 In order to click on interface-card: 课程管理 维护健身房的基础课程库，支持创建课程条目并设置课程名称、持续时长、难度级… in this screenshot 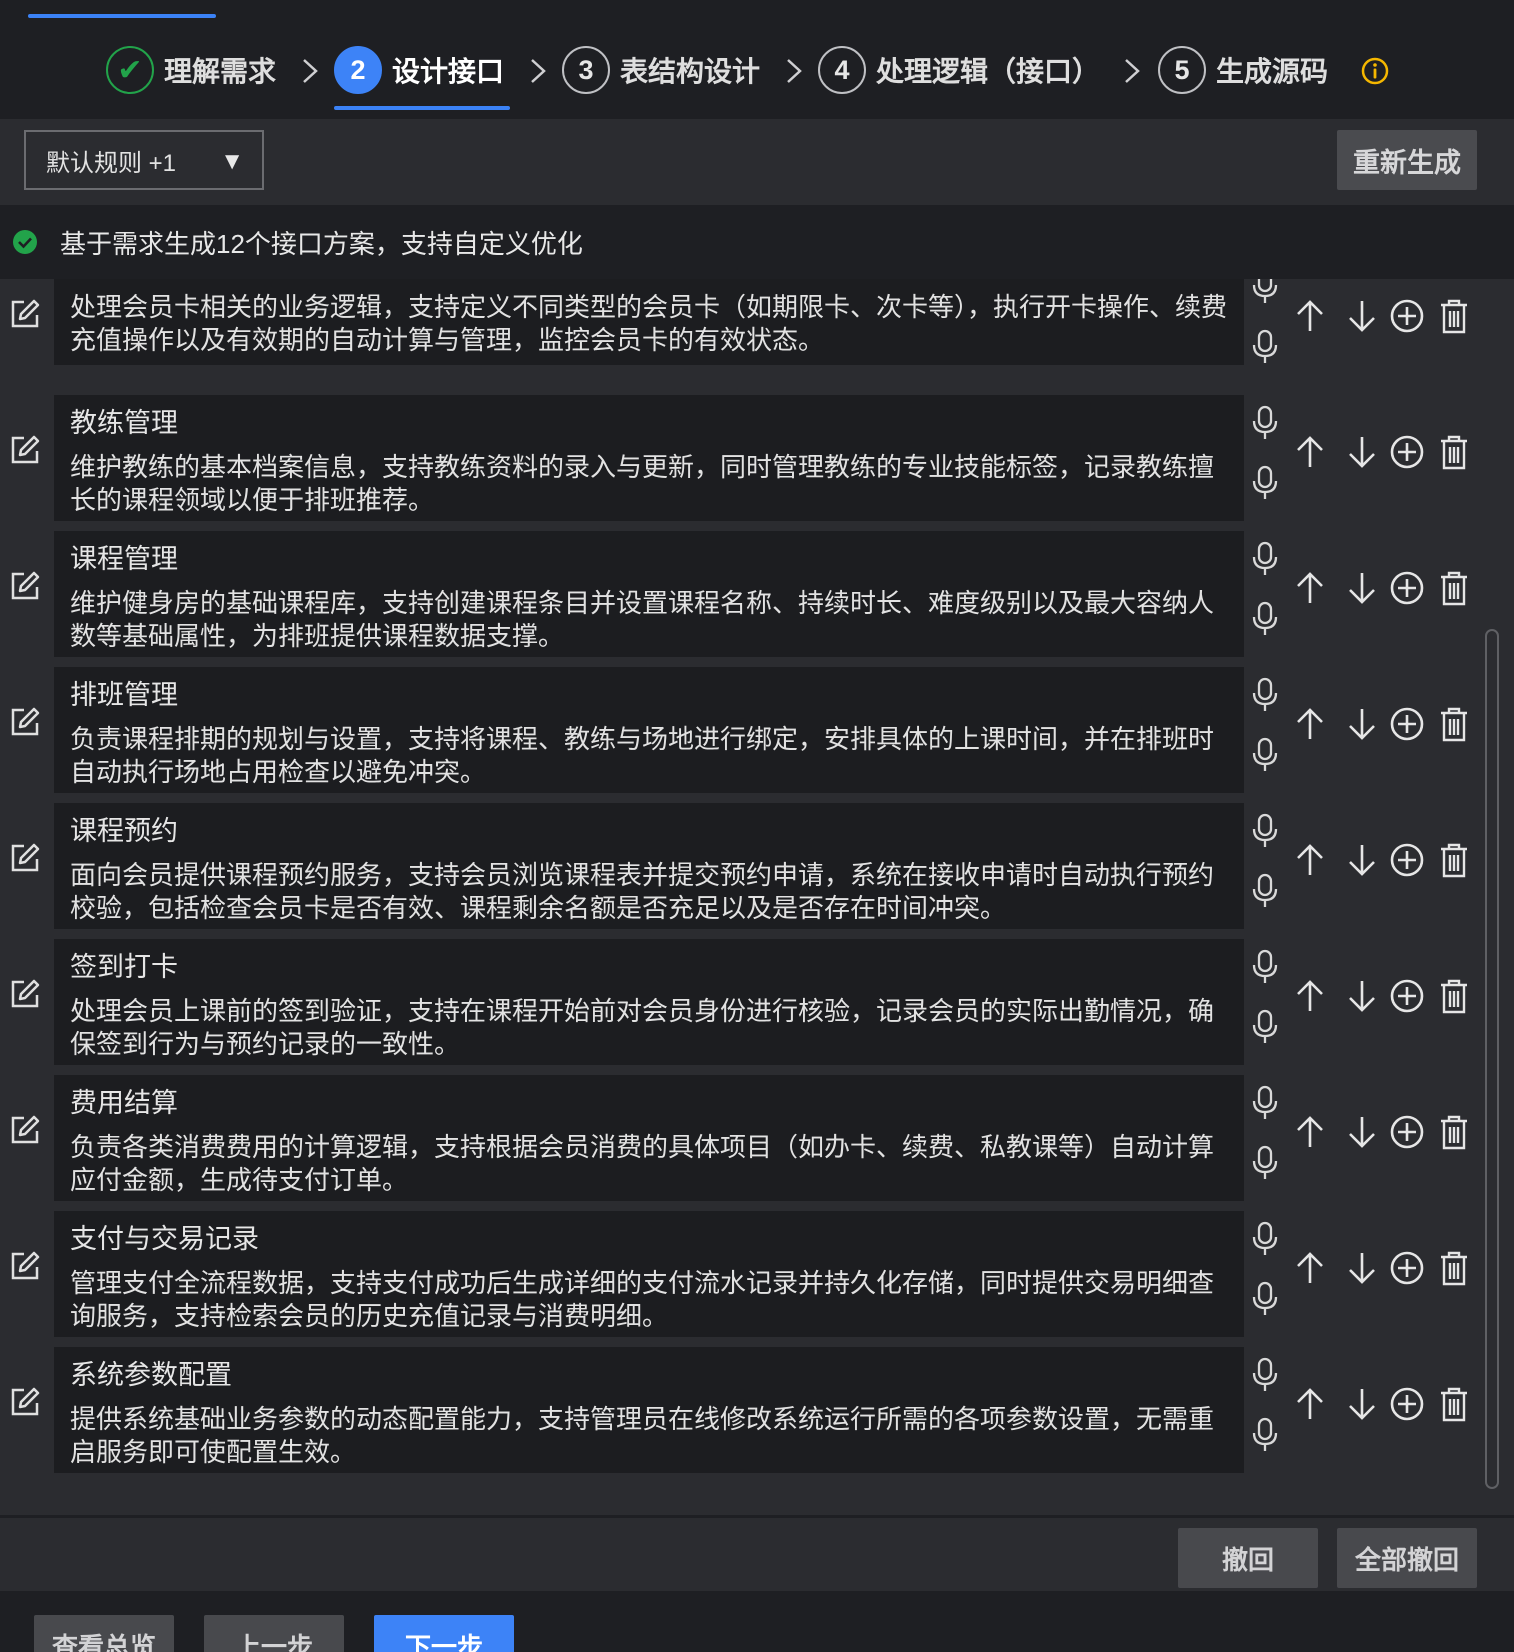, I will do `click(649, 594)`.